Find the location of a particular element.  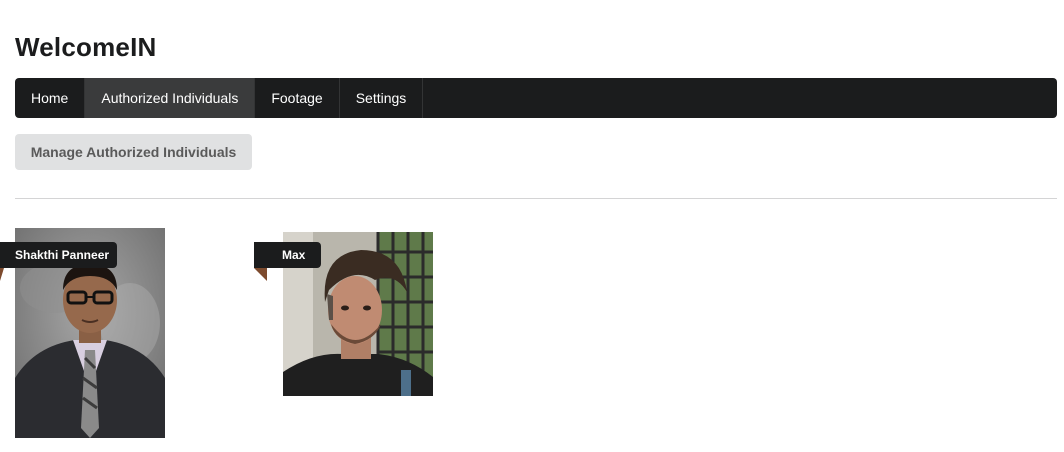

manage-authorized-individuals-button: Manage Authorized Individuals is located at coordinates (133, 152).